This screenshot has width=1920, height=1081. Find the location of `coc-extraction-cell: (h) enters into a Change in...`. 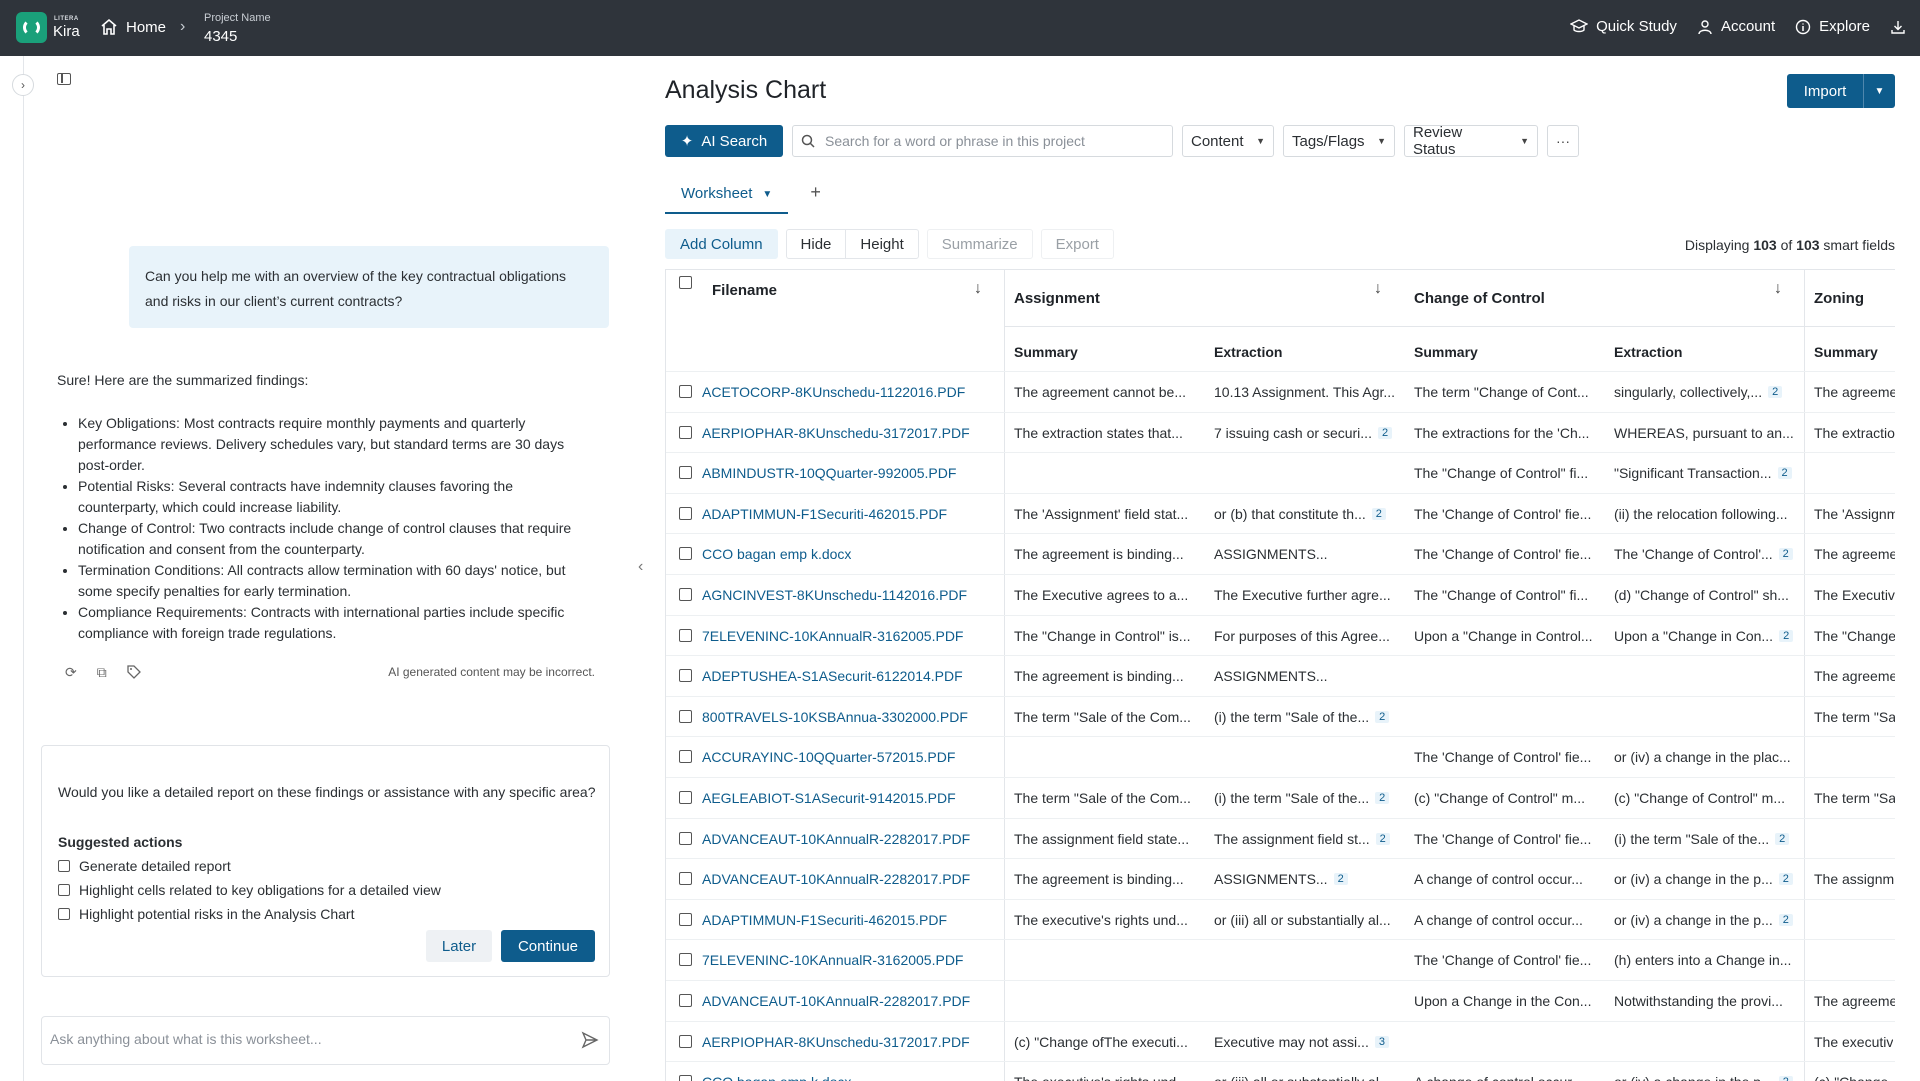

coc-extraction-cell: (h) enters into a Change in... is located at coordinates (1709, 960).